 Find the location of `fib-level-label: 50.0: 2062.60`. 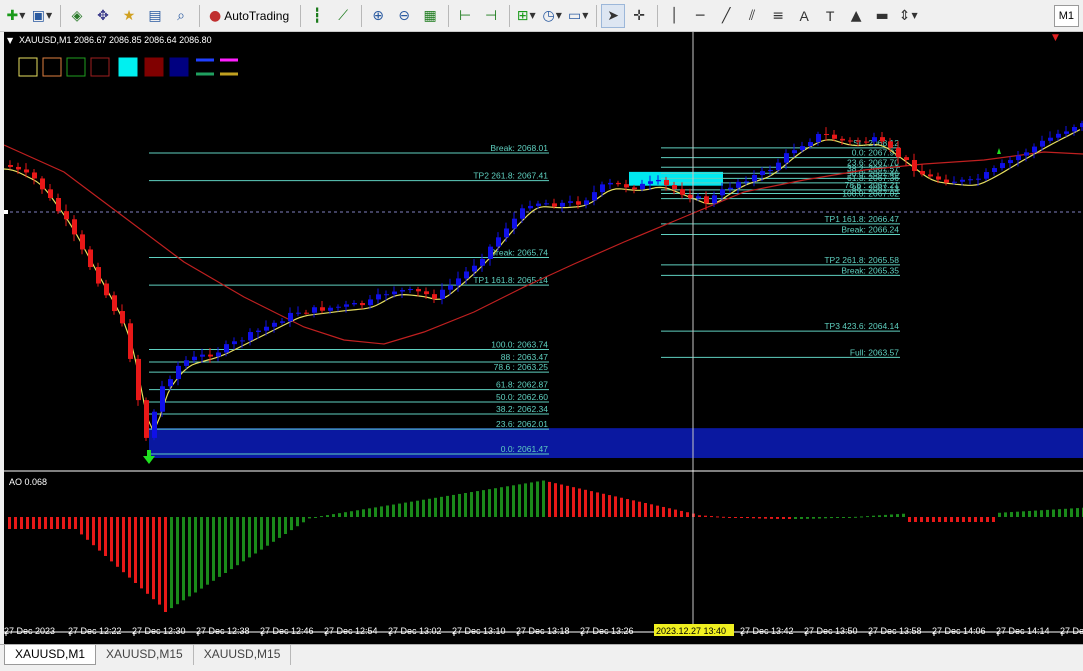

fib-level-label: 50.0: 2062.60 is located at coordinates (522, 397).